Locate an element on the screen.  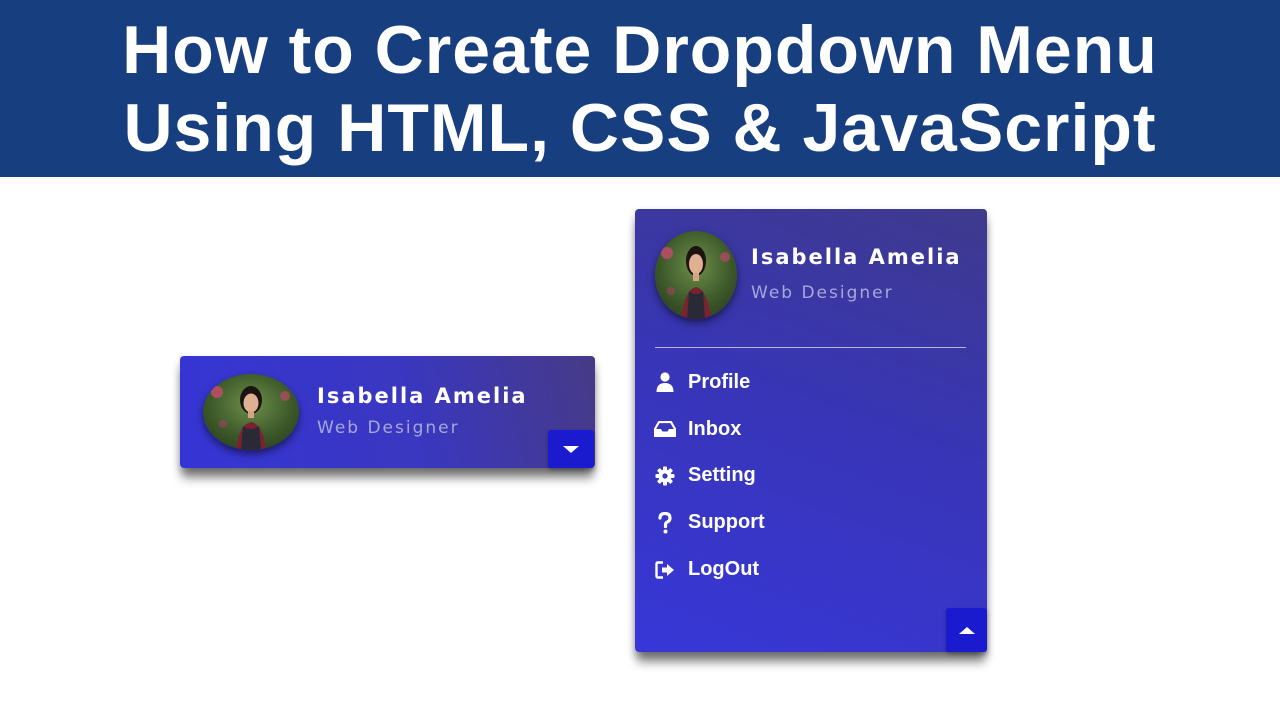
caret-down-icon is located at coordinates (571, 449).